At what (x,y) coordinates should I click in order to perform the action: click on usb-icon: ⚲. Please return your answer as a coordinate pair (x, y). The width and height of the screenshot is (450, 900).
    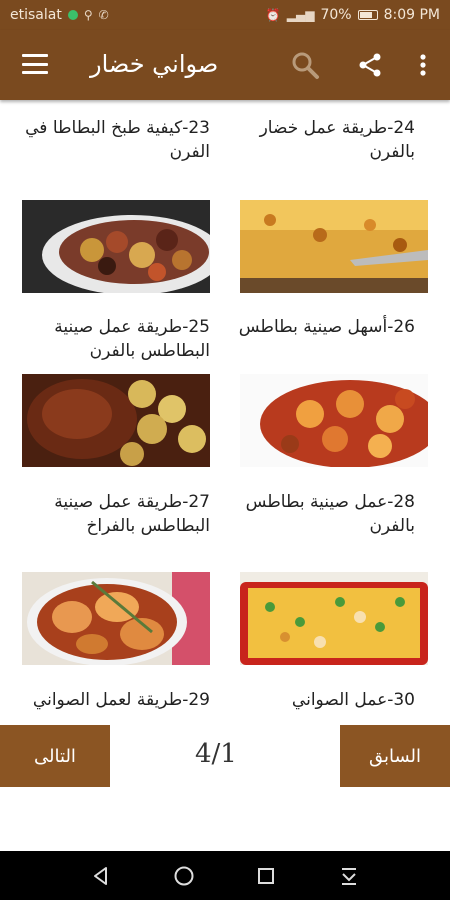
    Looking at the image, I should click on (88, 15).